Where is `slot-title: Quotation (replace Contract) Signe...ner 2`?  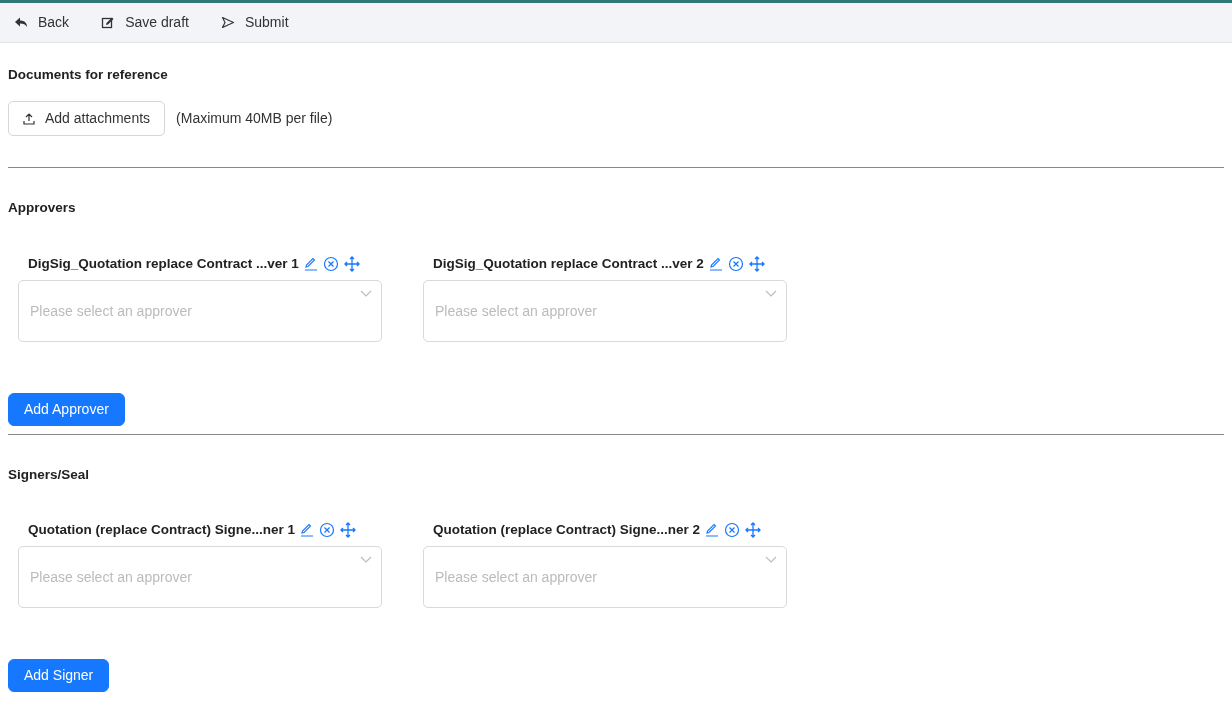
slot-title: Quotation (replace Contract) Signe...ner 2 is located at coordinates (567, 530).